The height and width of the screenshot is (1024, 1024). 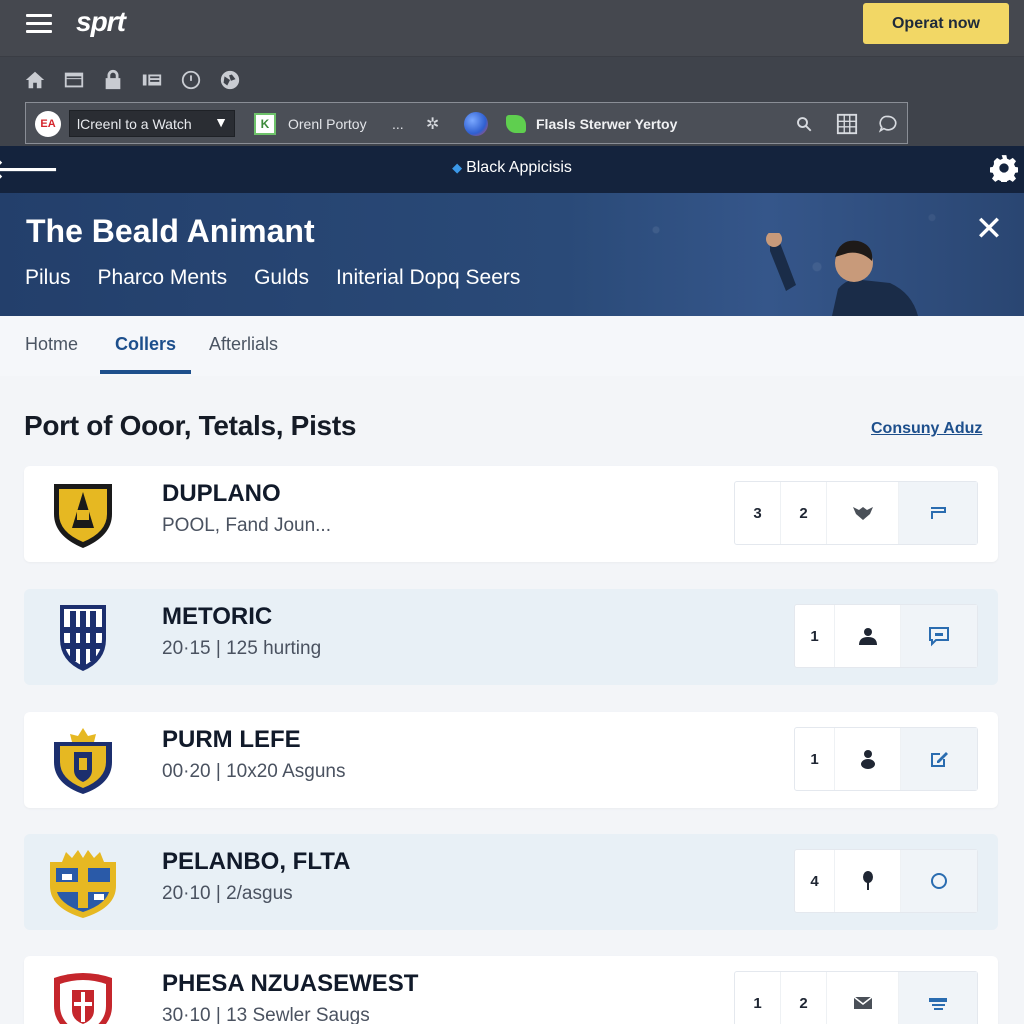 I want to click on team-card: PELANBO, FLTA 20·10 | 2/asgus 4, so click(x=511, y=882).